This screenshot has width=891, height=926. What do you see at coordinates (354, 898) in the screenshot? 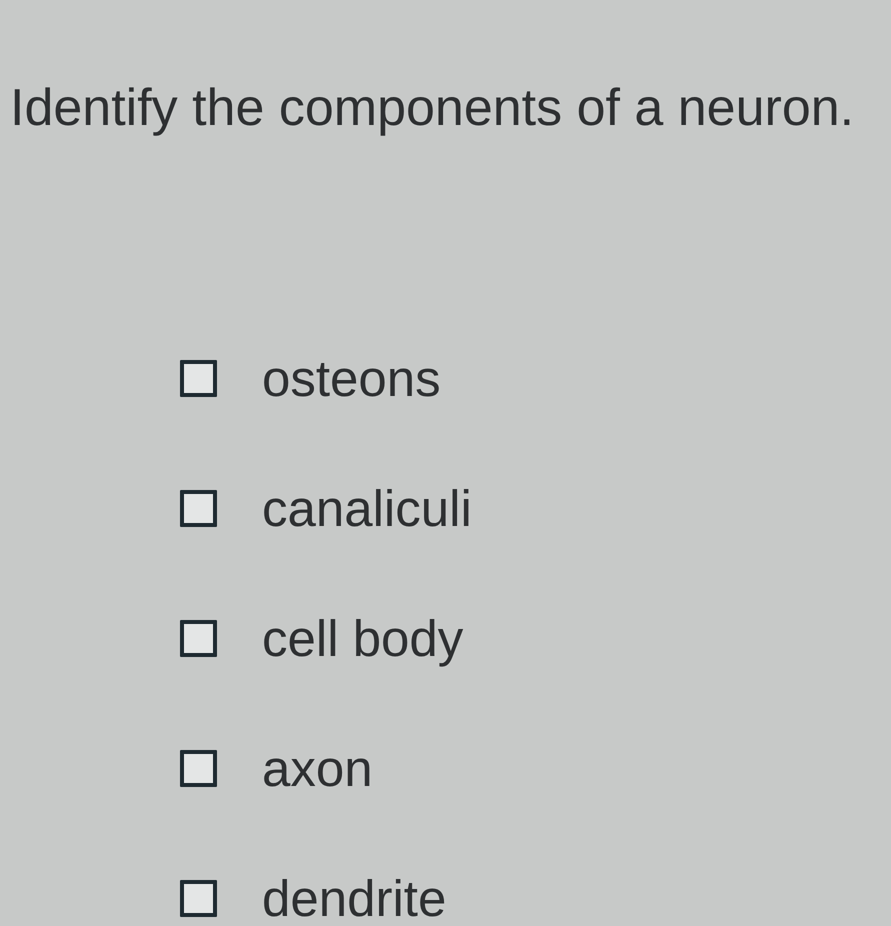
I see `option-label: dendrite` at bounding box center [354, 898].